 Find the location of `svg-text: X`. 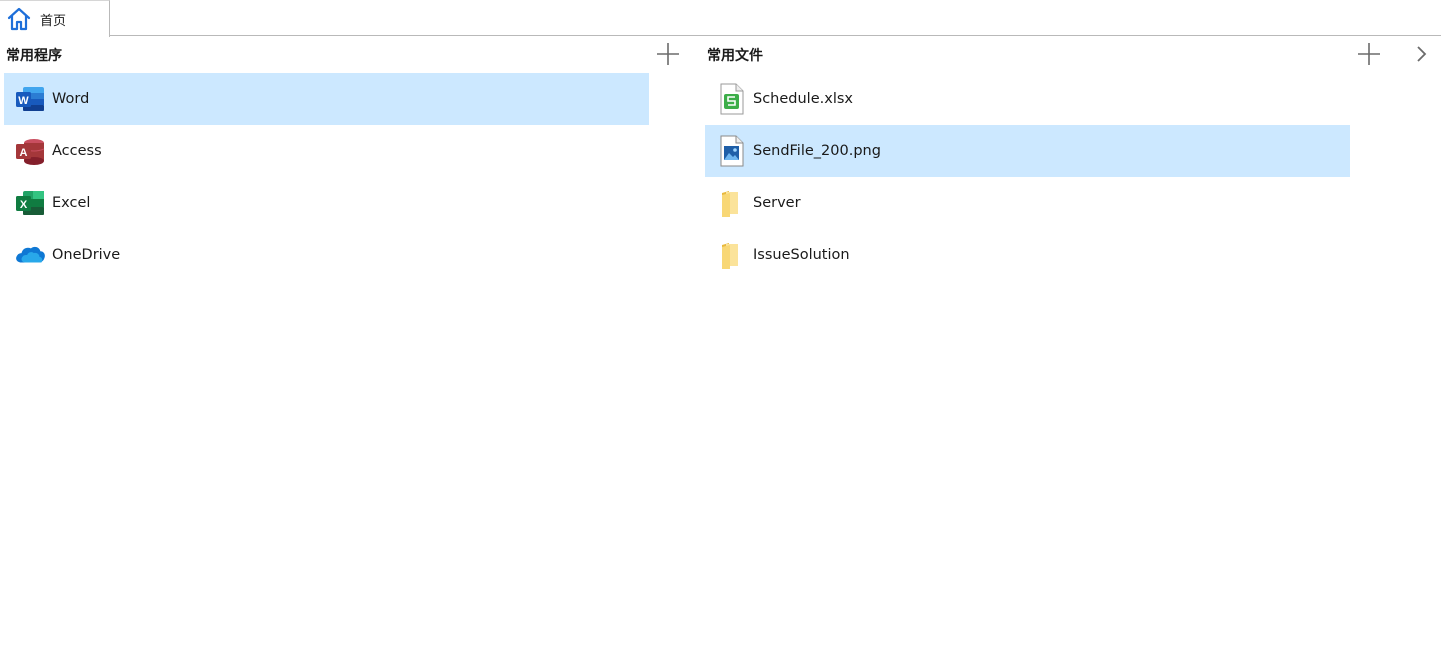

svg-text: X is located at coordinates (24, 205).